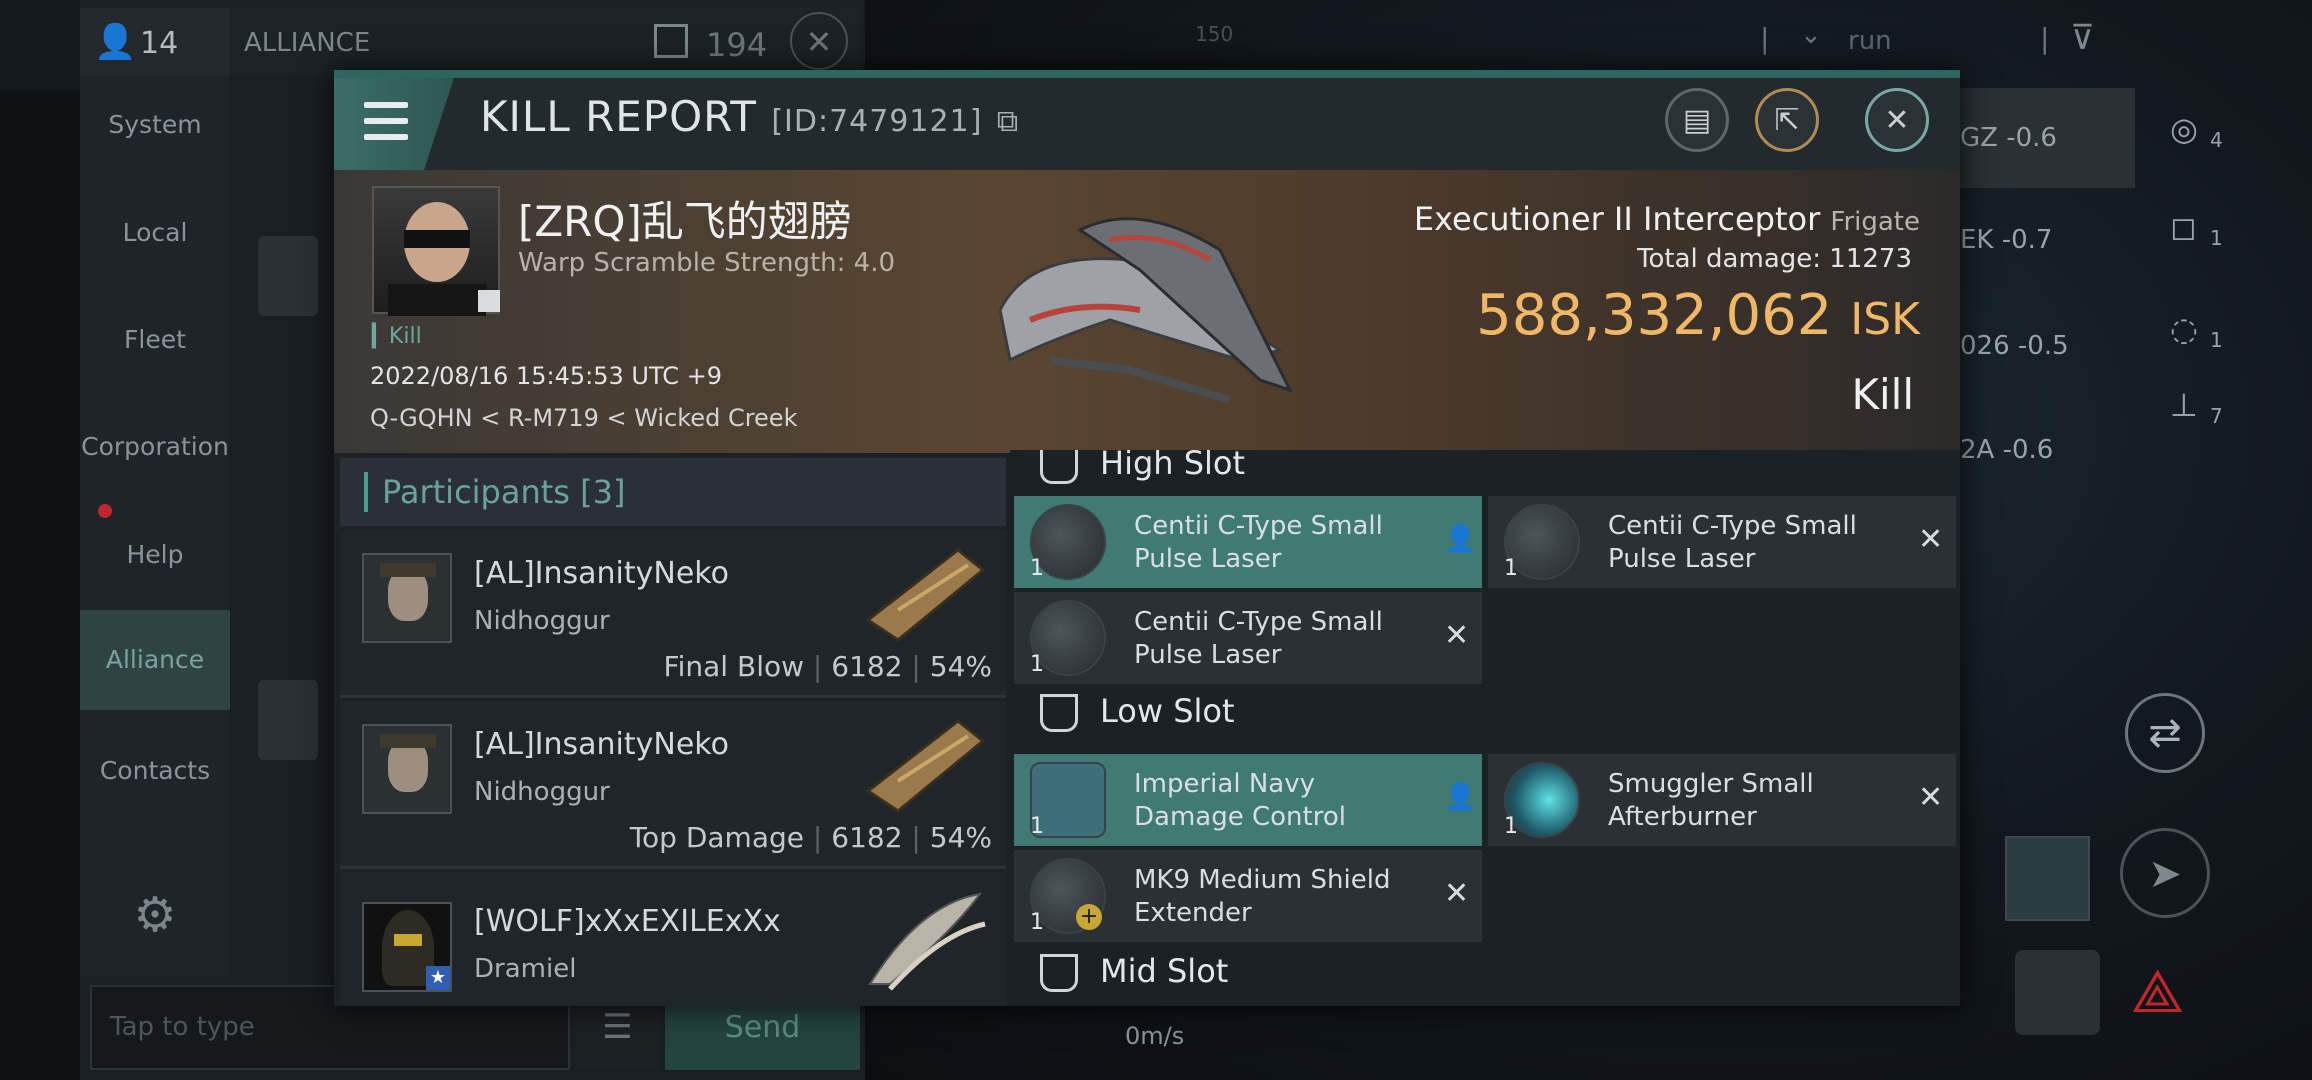  What do you see at coordinates (1248, 800) in the screenshot?
I see `module-item: 1 Imperial Navy Damage Control 👤` at bounding box center [1248, 800].